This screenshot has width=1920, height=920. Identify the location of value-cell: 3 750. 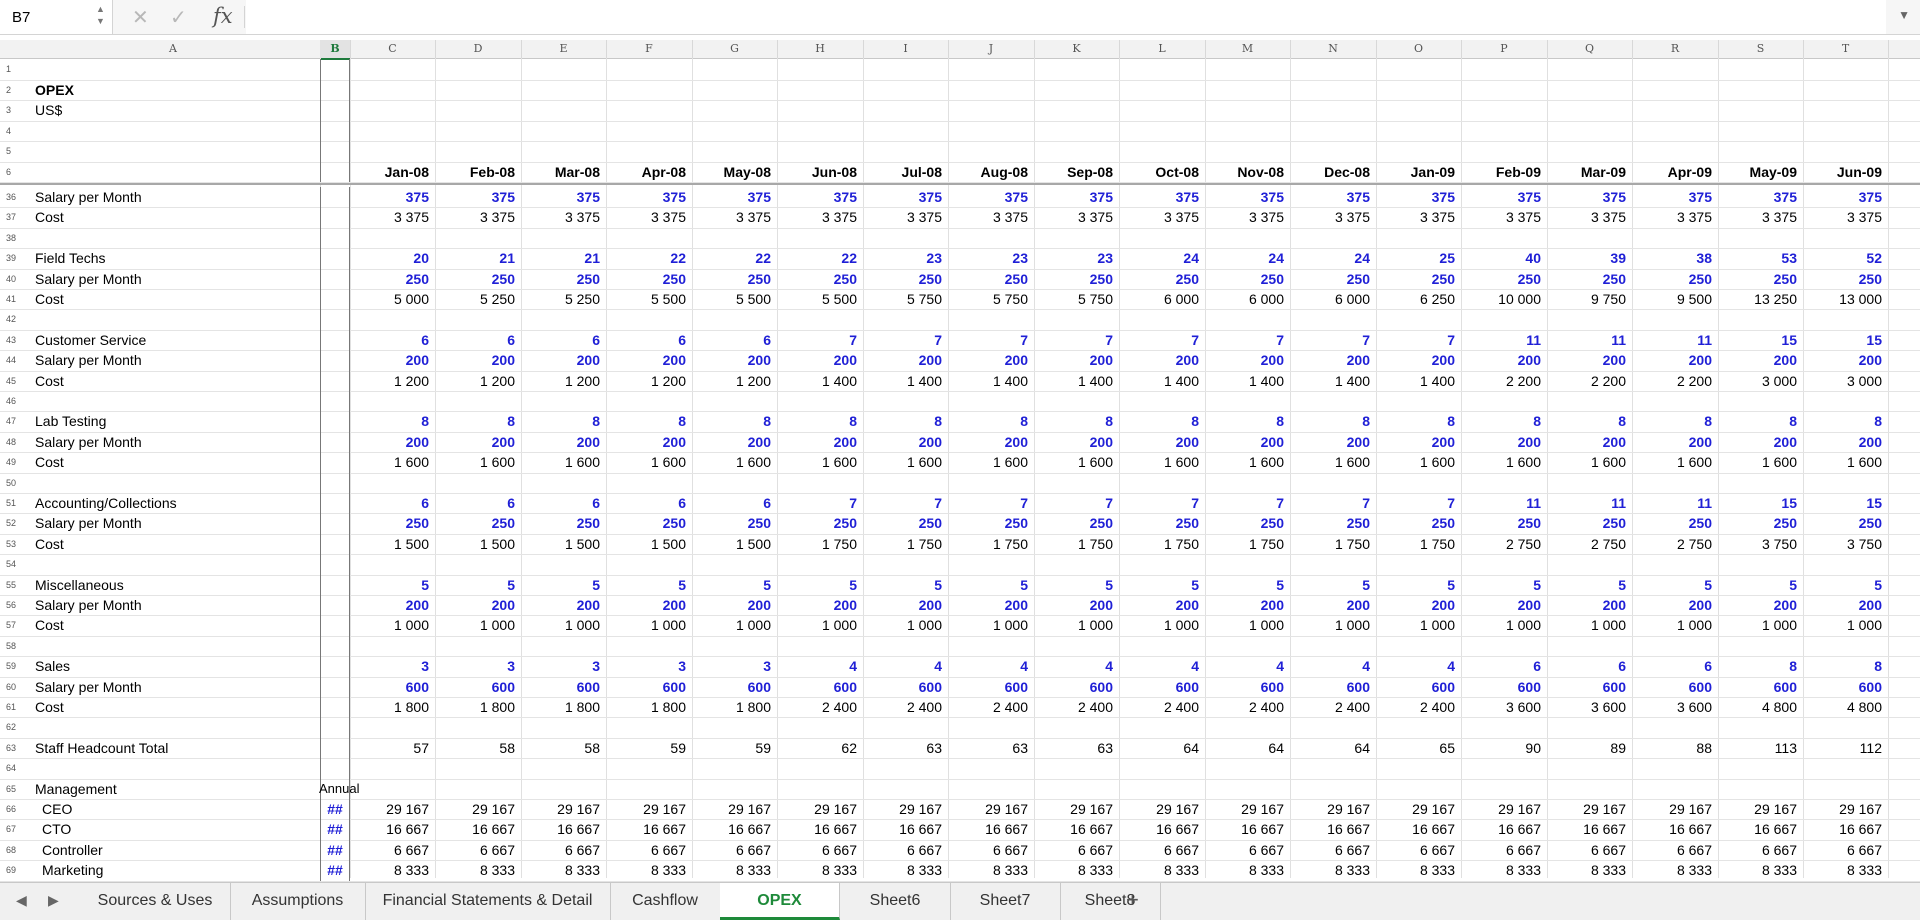
(1760, 544).